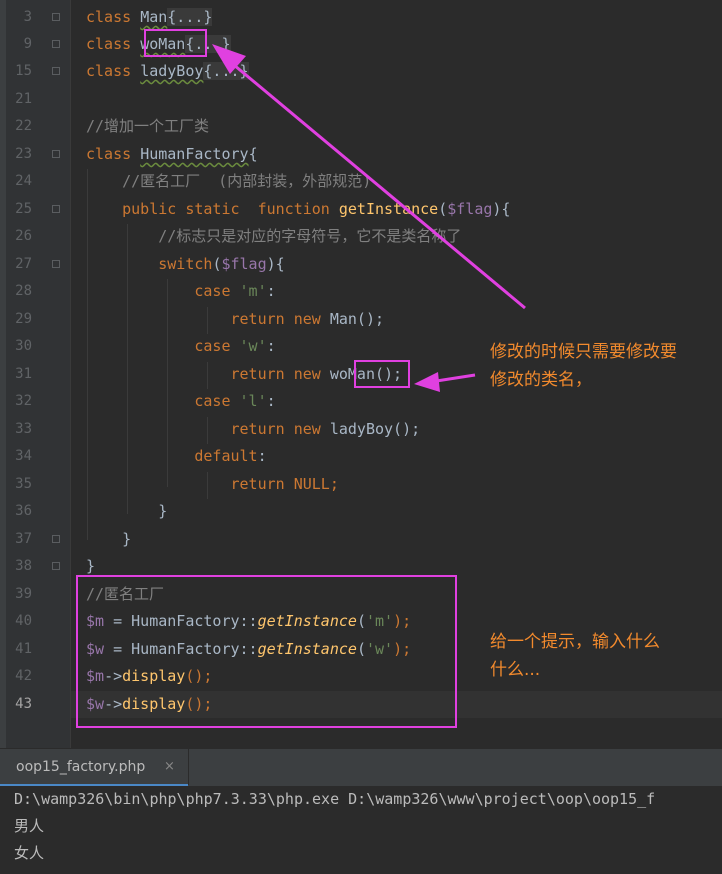  What do you see at coordinates (541, 380) in the screenshot?
I see `note-line: 修改的类名，` at bounding box center [541, 380].